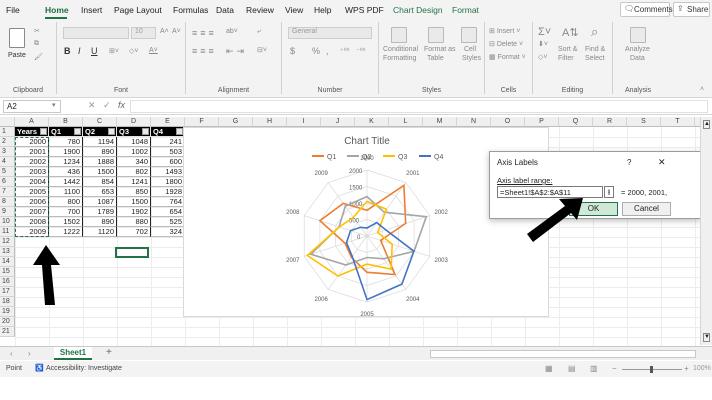  What do you see at coordinates (7, 162) in the screenshot?
I see `row-header: 4` at bounding box center [7, 162].